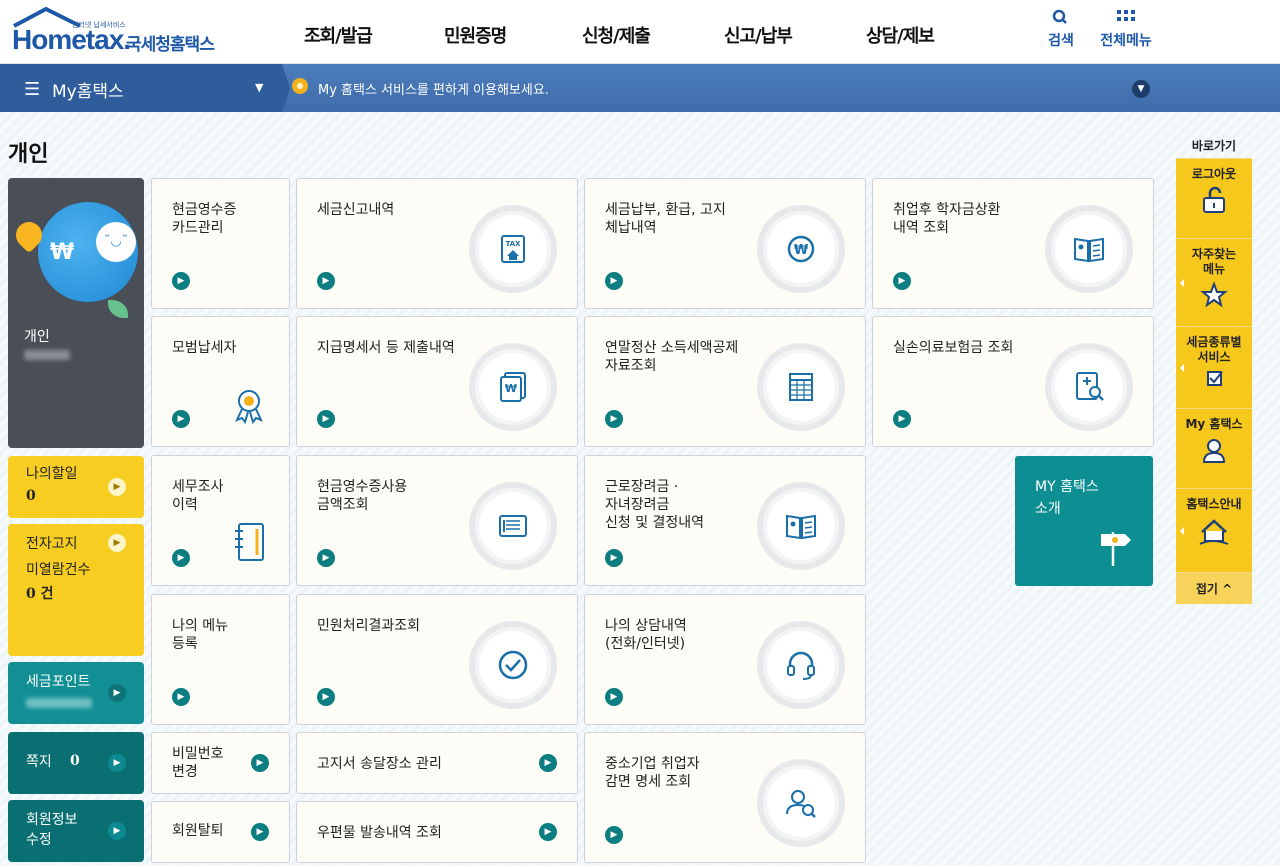 The width and height of the screenshot is (1280, 866). What do you see at coordinates (801, 665) in the screenshot?
I see `headset-icon` at bounding box center [801, 665].